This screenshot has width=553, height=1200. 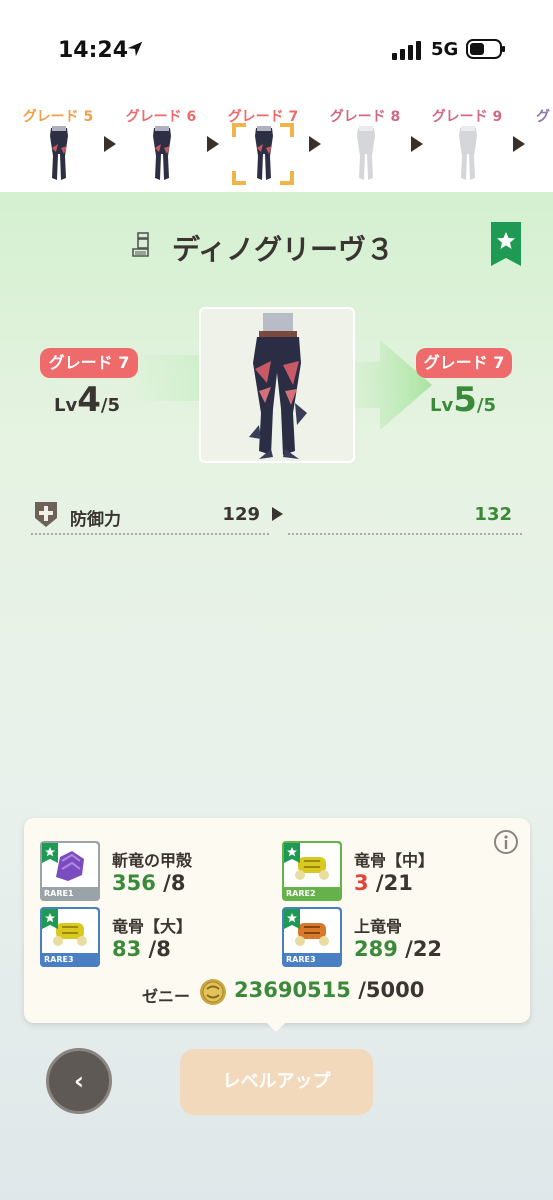 What do you see at coordinates (140, 244) in the screenshot?
I see `greaves-category-icon` at bounding box center [140, 244].